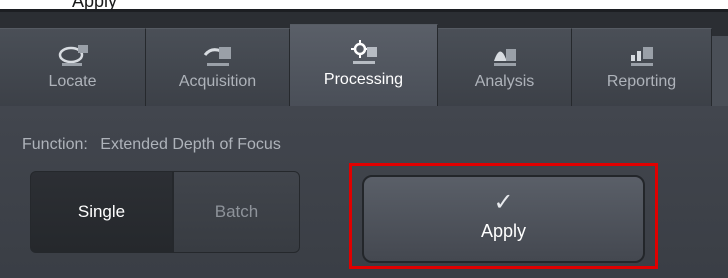  I want to click on tab-label: Processing, so click(363, 79).